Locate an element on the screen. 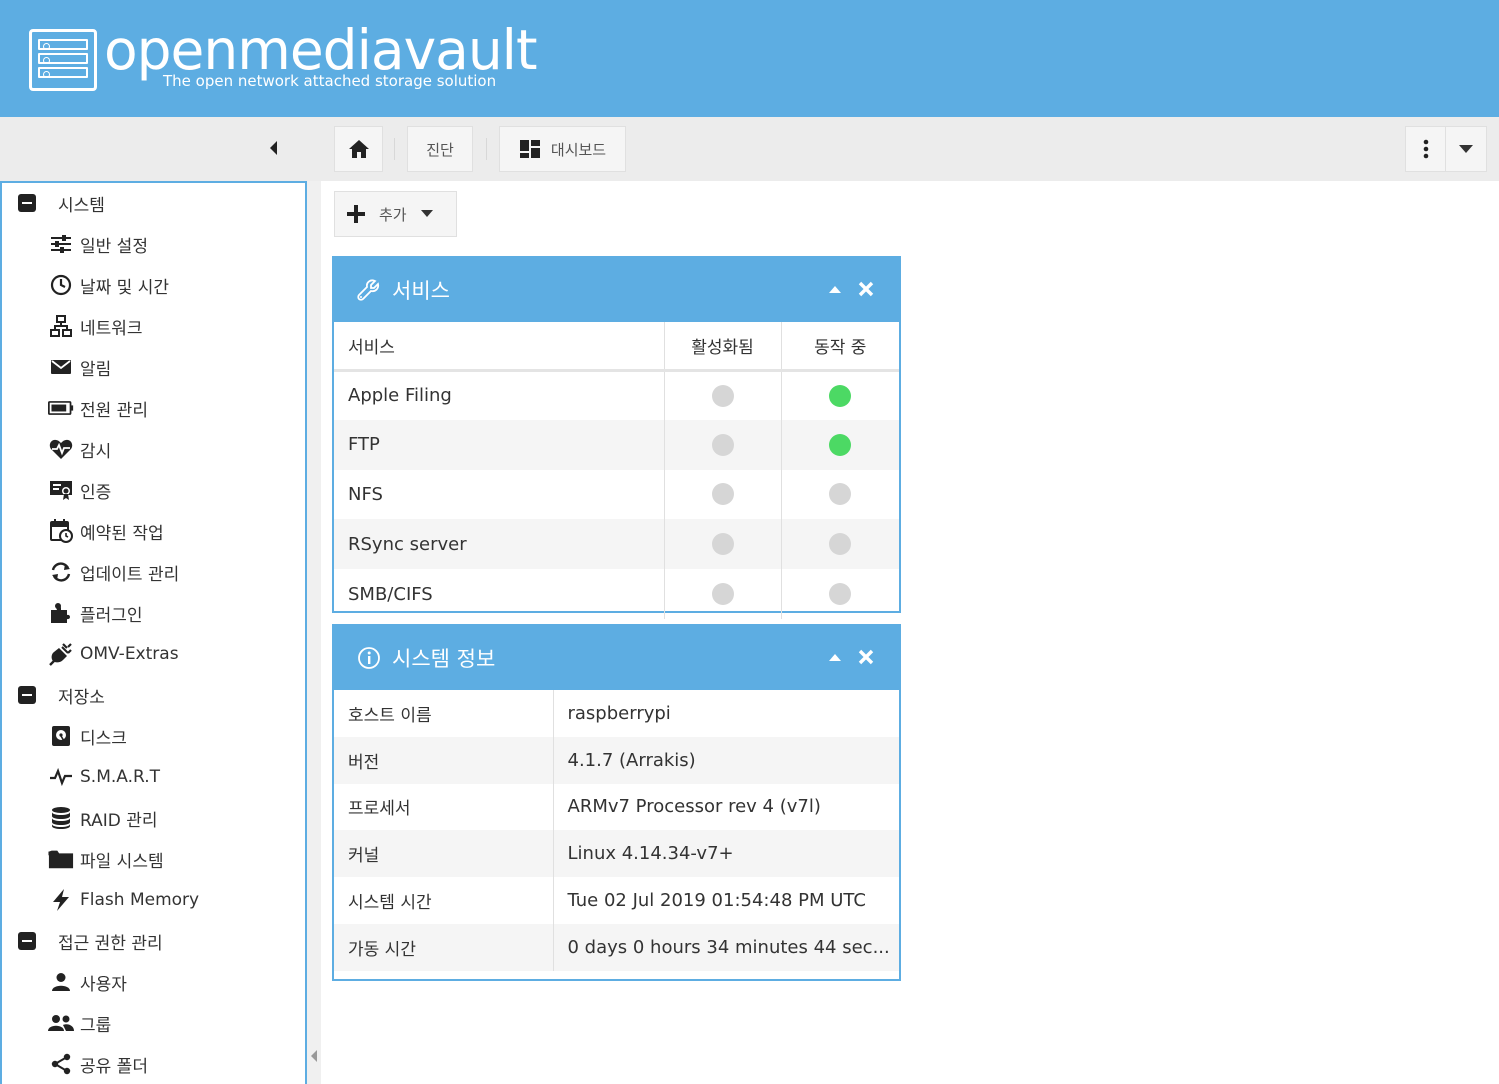 This screenshot has height=1084, width=1499. sidebar-item-groups: 그룹 is located at coordinates (79, 1023).